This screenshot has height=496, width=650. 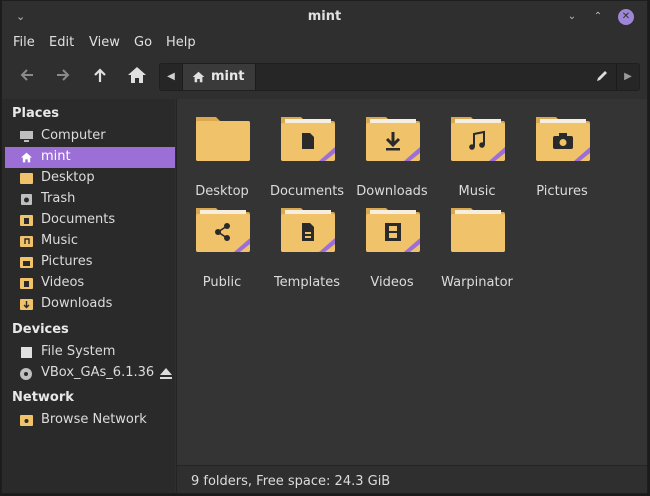 What do you see at coordinates (56, 156) in the screenshot?
I see `sidebar-item-label: mint` at bounding box center [56, 156].